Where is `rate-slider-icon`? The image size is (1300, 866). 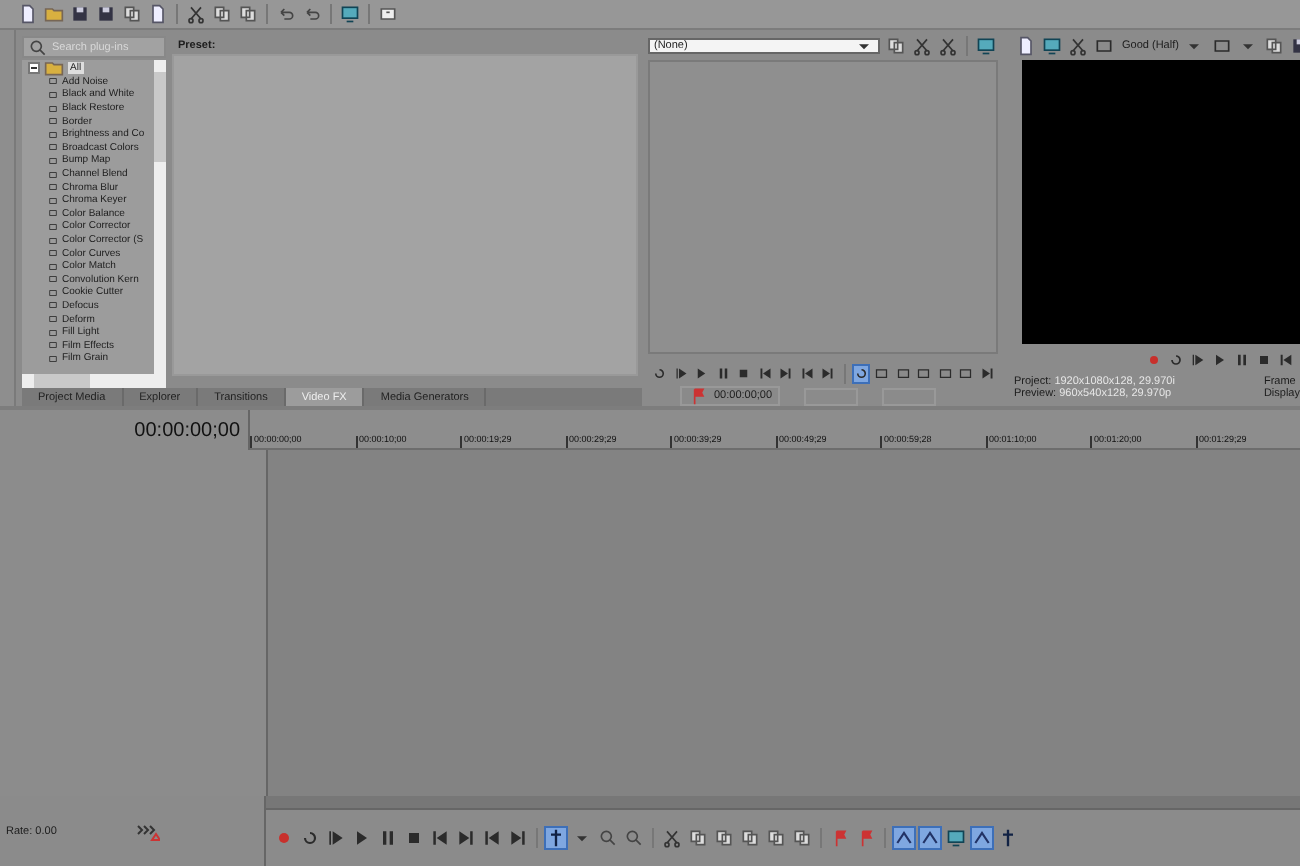 rate-slider-icon is located at coordinates (148, 831).